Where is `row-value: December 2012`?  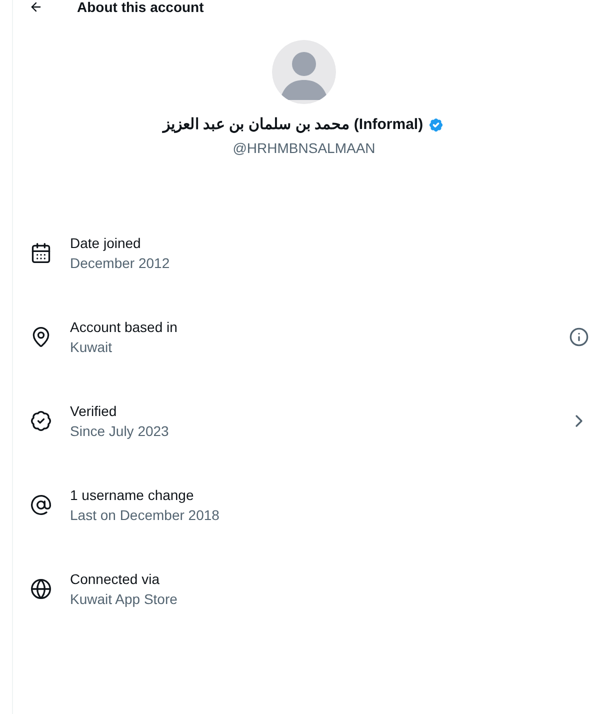
row-value: December 2012 is located at coordinates (120, 263).